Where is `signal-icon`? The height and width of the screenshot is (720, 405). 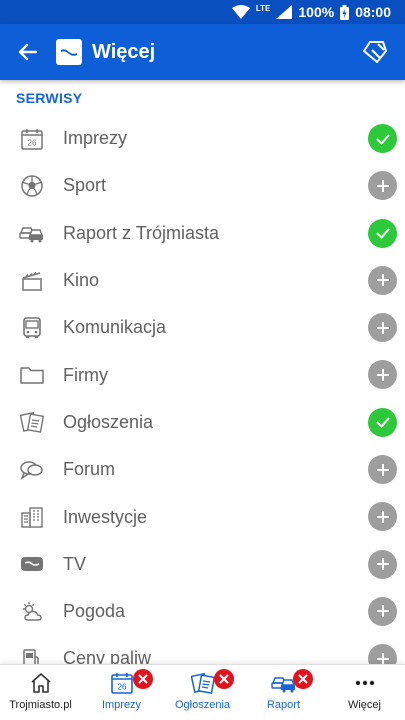 signal-icon is located at coordinates (284, 12).